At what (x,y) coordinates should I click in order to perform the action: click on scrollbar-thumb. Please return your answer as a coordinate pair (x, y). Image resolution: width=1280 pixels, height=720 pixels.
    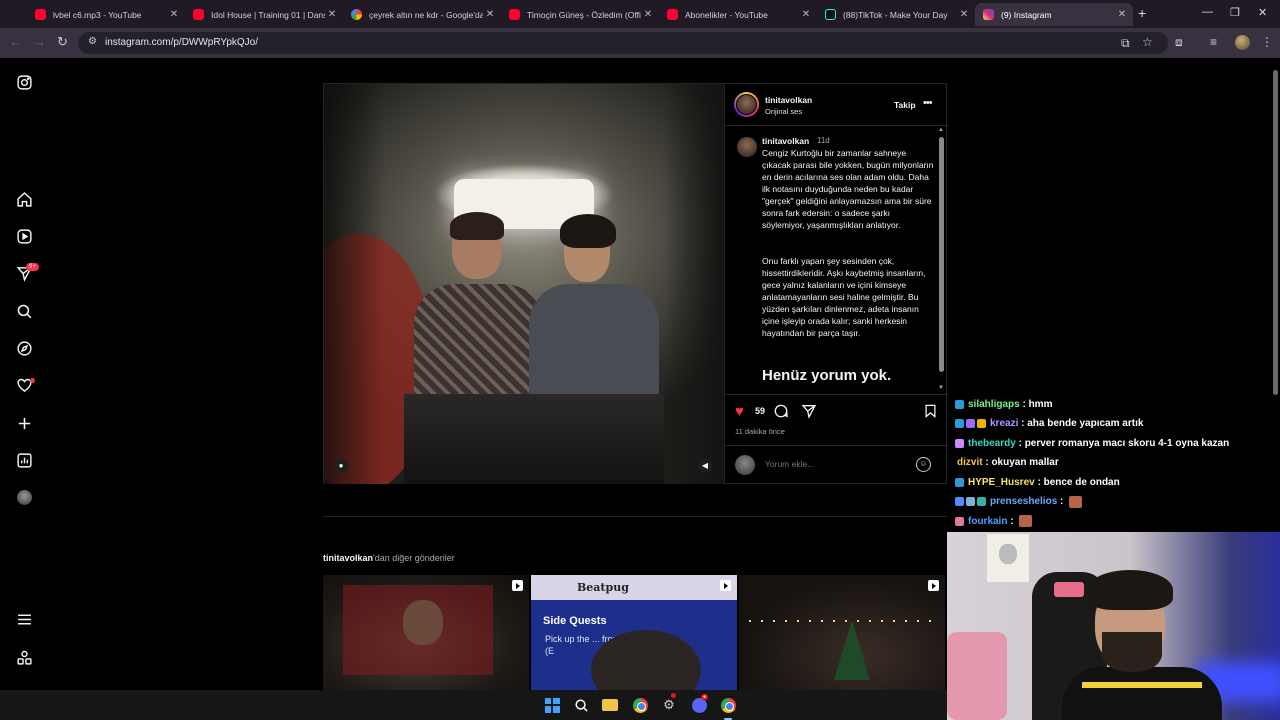
    Looking at the image, I should click on (941, 254).